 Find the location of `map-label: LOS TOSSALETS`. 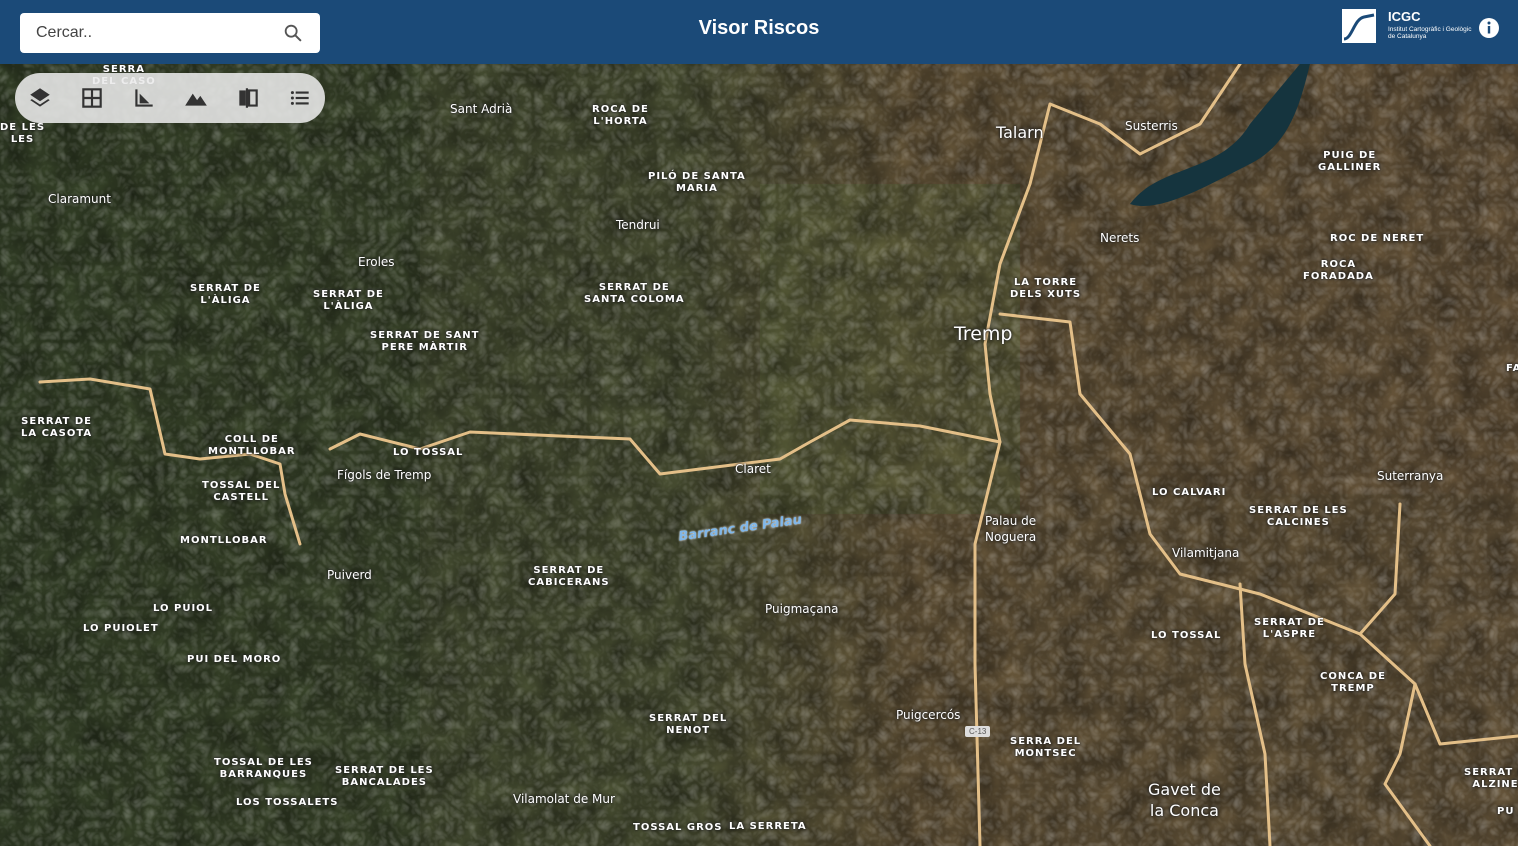

map-label: LOS TOSSALETS is located at coordinates (287, 802).